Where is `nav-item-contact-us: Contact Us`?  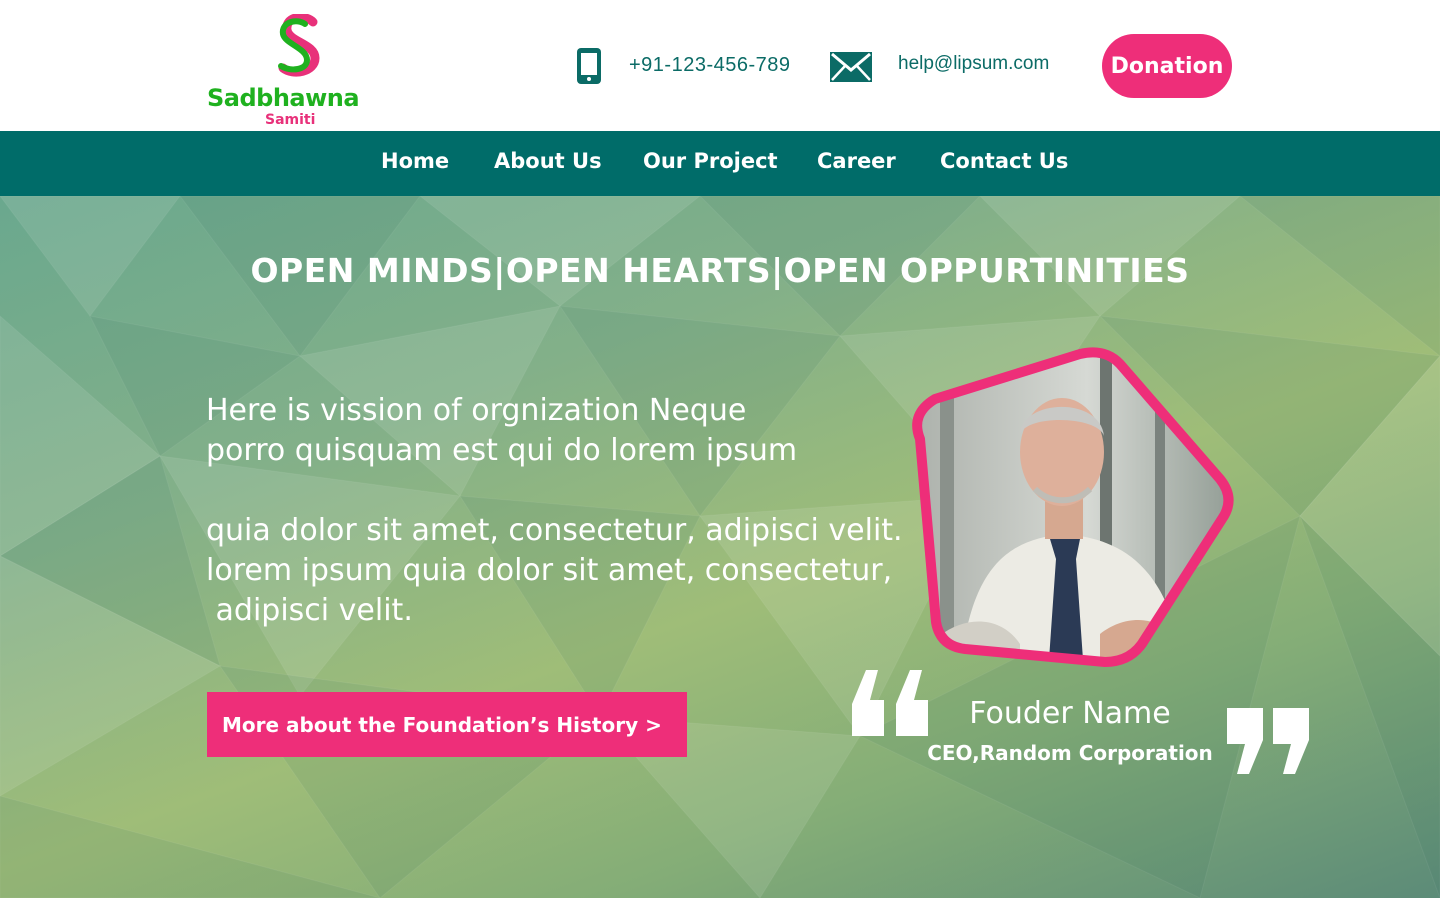 nav-item-contact-us: Contact Us is located at coordinates (1004, 161).